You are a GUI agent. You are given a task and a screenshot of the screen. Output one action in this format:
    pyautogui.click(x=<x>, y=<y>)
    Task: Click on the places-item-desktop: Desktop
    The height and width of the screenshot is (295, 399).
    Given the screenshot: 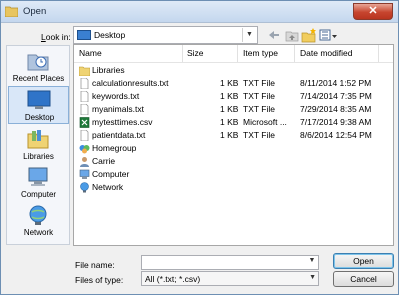 What is the action you would take?
    pyautogui.click(x=38, y=105)
    